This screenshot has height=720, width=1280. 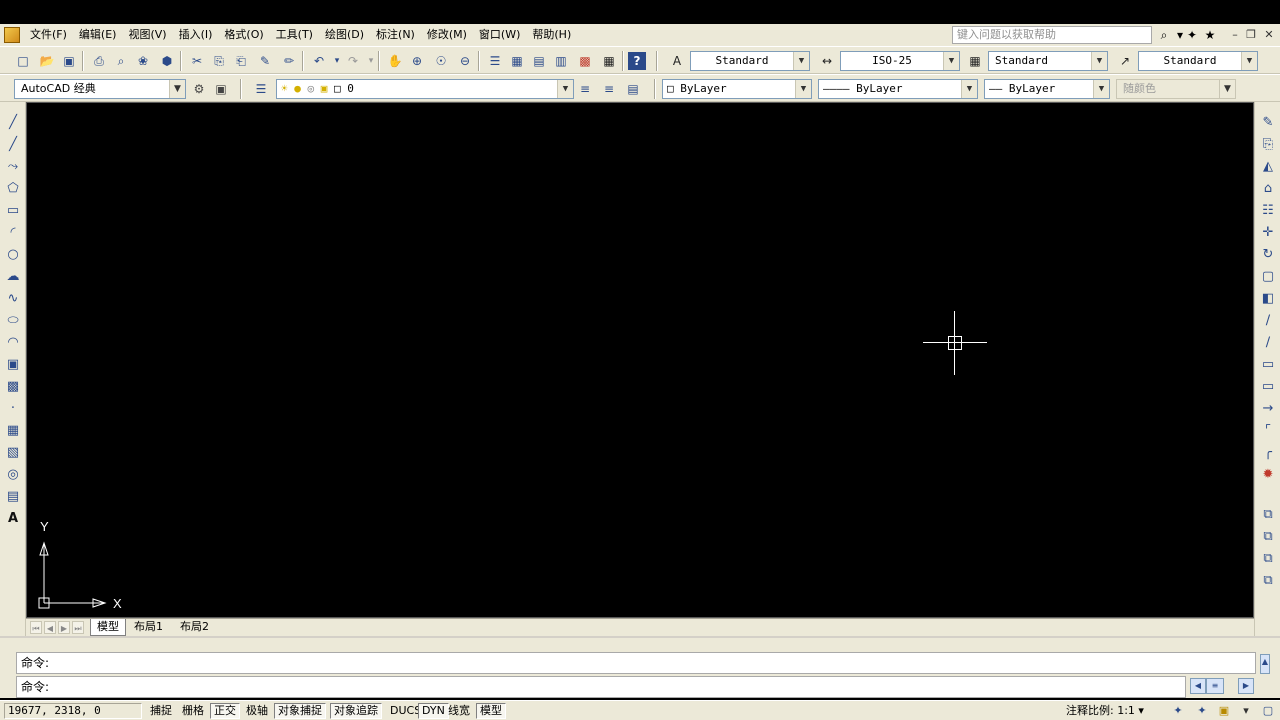 What do you see at coordinates (1215, 686) in the screenshot?
I see `scroll-thumb: ≡` at bounding box center [1215, 686].